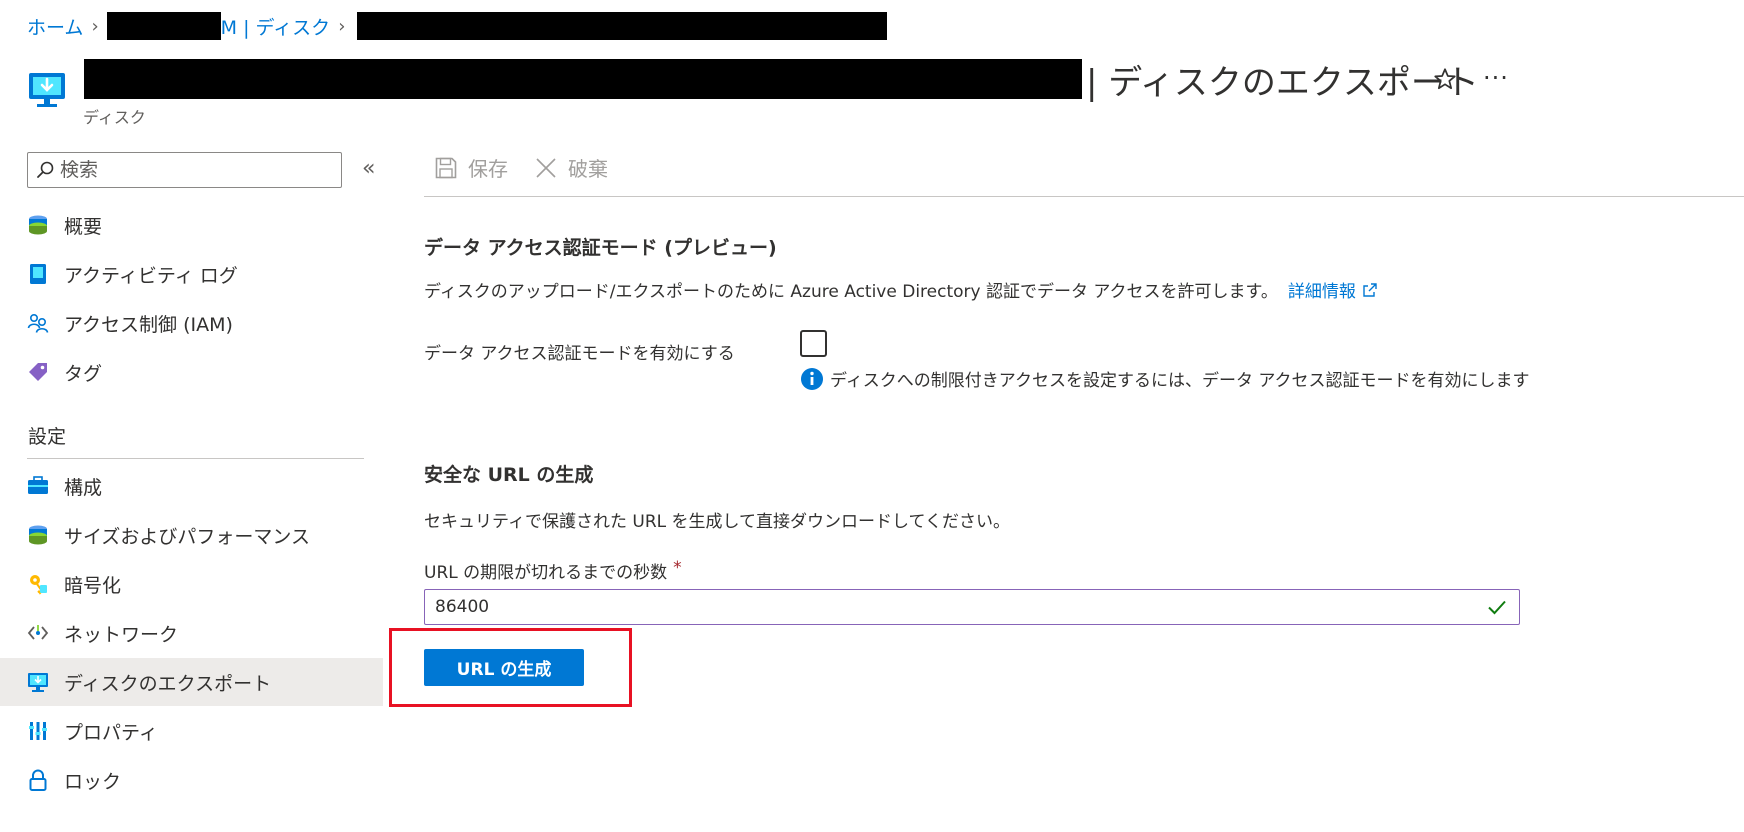 The width and height of the screenshot is (1744, 832). Describe the element at coordinates (1282, 83) in the screenshot. I see `page-title: | ディスクのエクスポート` at that location.